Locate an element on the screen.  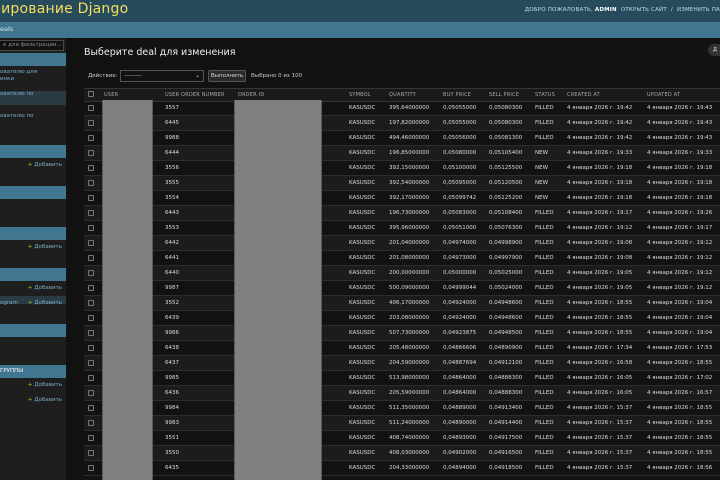
column-symbol: SYMBOL is located at coordinates (360, 95).